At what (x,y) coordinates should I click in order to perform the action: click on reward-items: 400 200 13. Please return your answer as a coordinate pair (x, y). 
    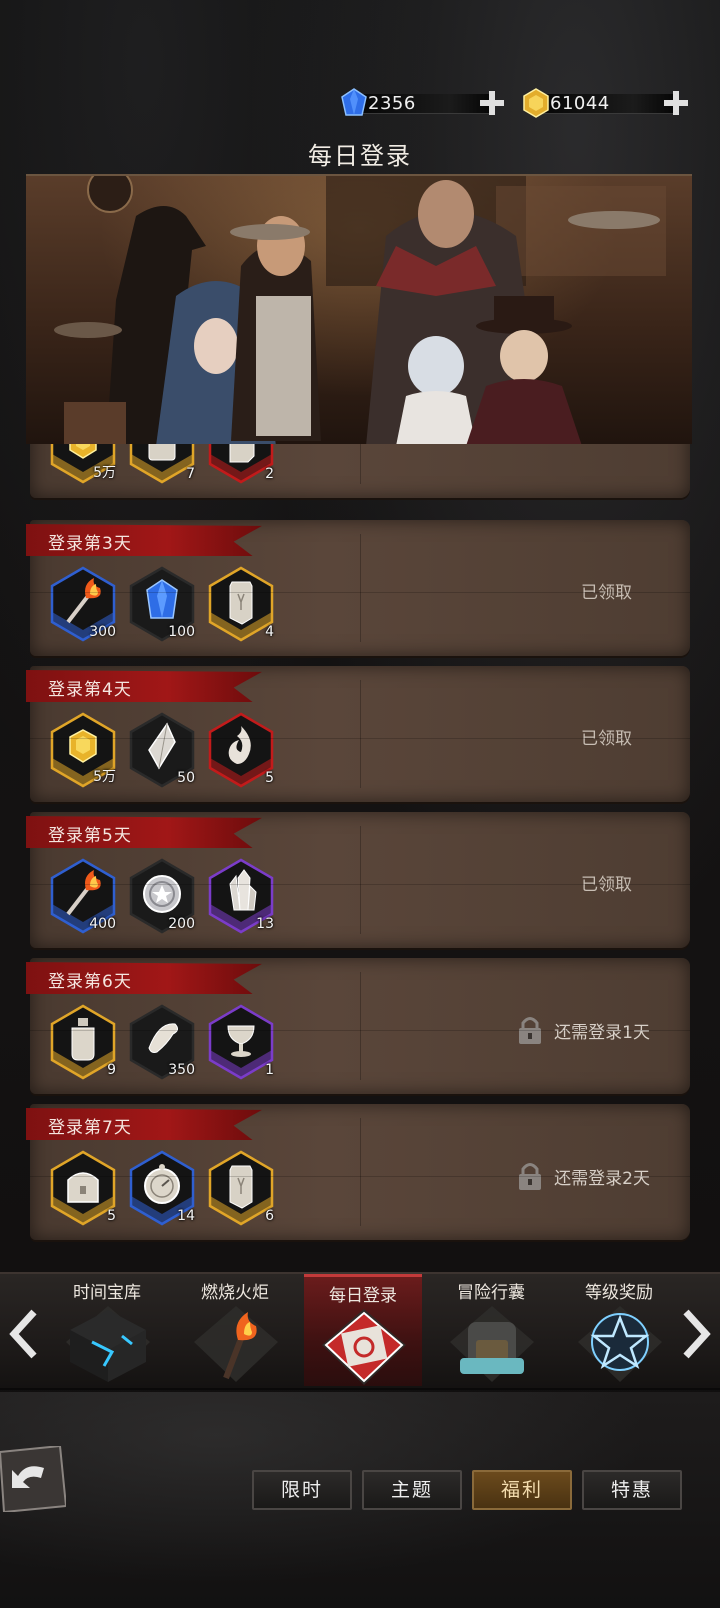
    Looking at the image, I should click on (162, 896).